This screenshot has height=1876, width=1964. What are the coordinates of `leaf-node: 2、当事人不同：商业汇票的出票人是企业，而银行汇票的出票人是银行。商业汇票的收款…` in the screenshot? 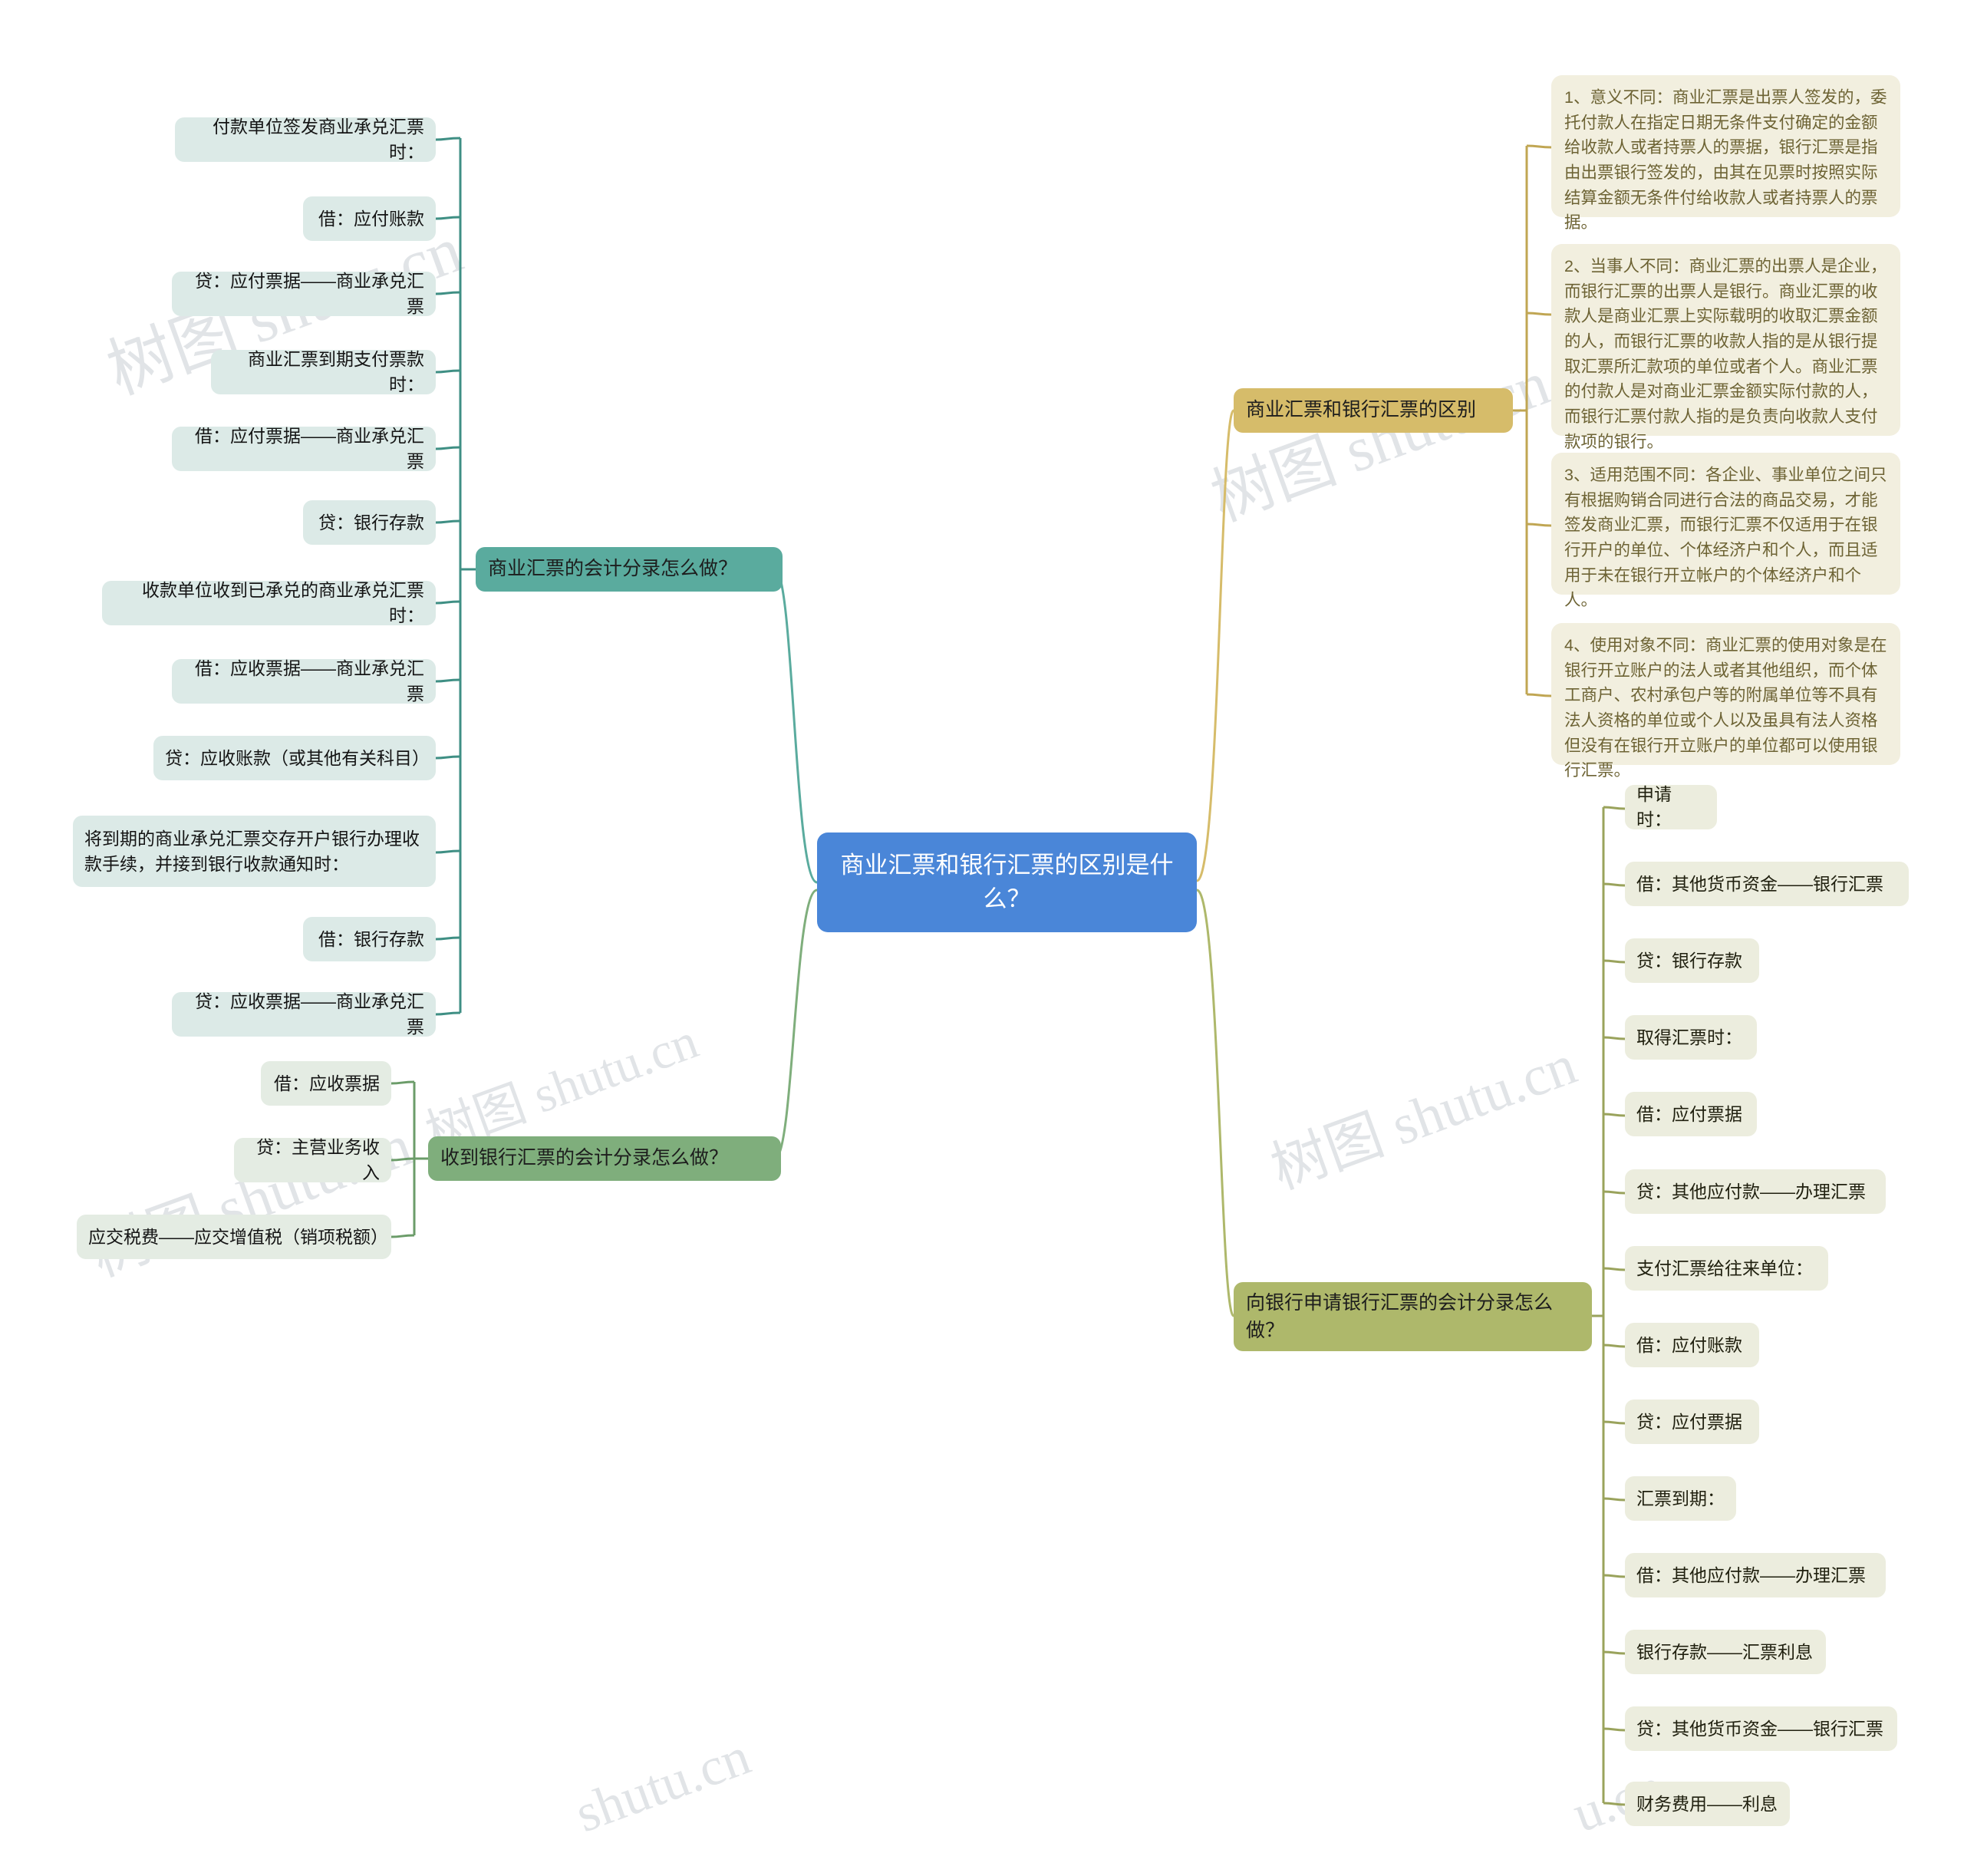 It's located at (1725, 347).